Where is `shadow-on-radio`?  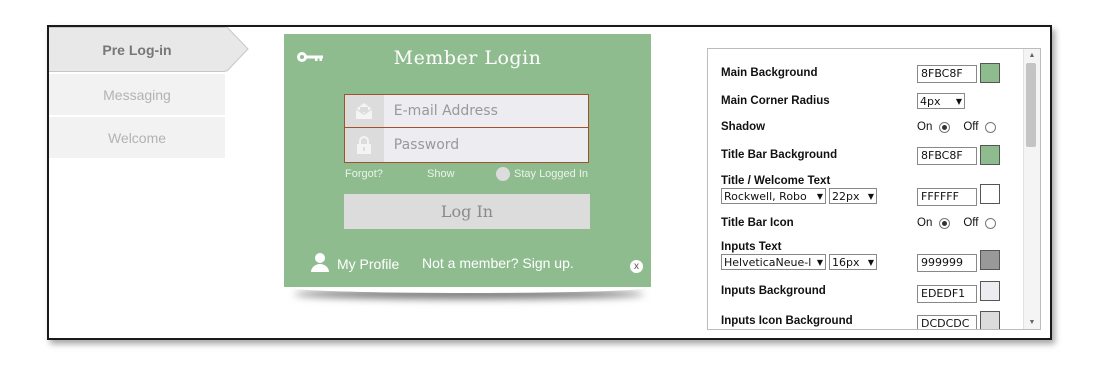 shadow-on-radio is located at coordinates (945, 127).